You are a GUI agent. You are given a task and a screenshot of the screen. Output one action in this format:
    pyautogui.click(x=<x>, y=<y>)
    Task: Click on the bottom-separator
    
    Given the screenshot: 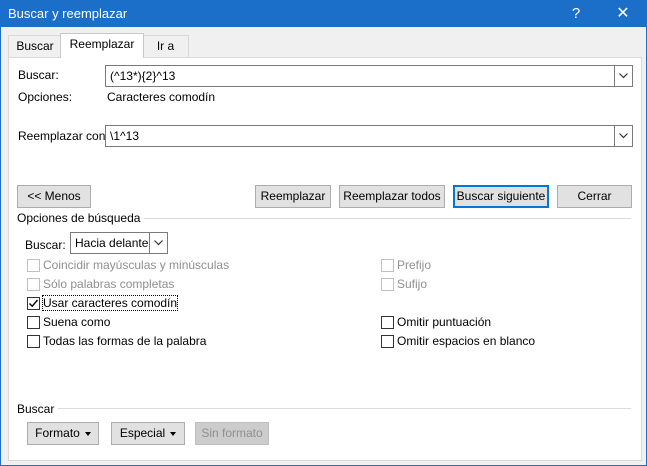 What is the action you would take?
    pyautogui.click(x=324, y=408)
    